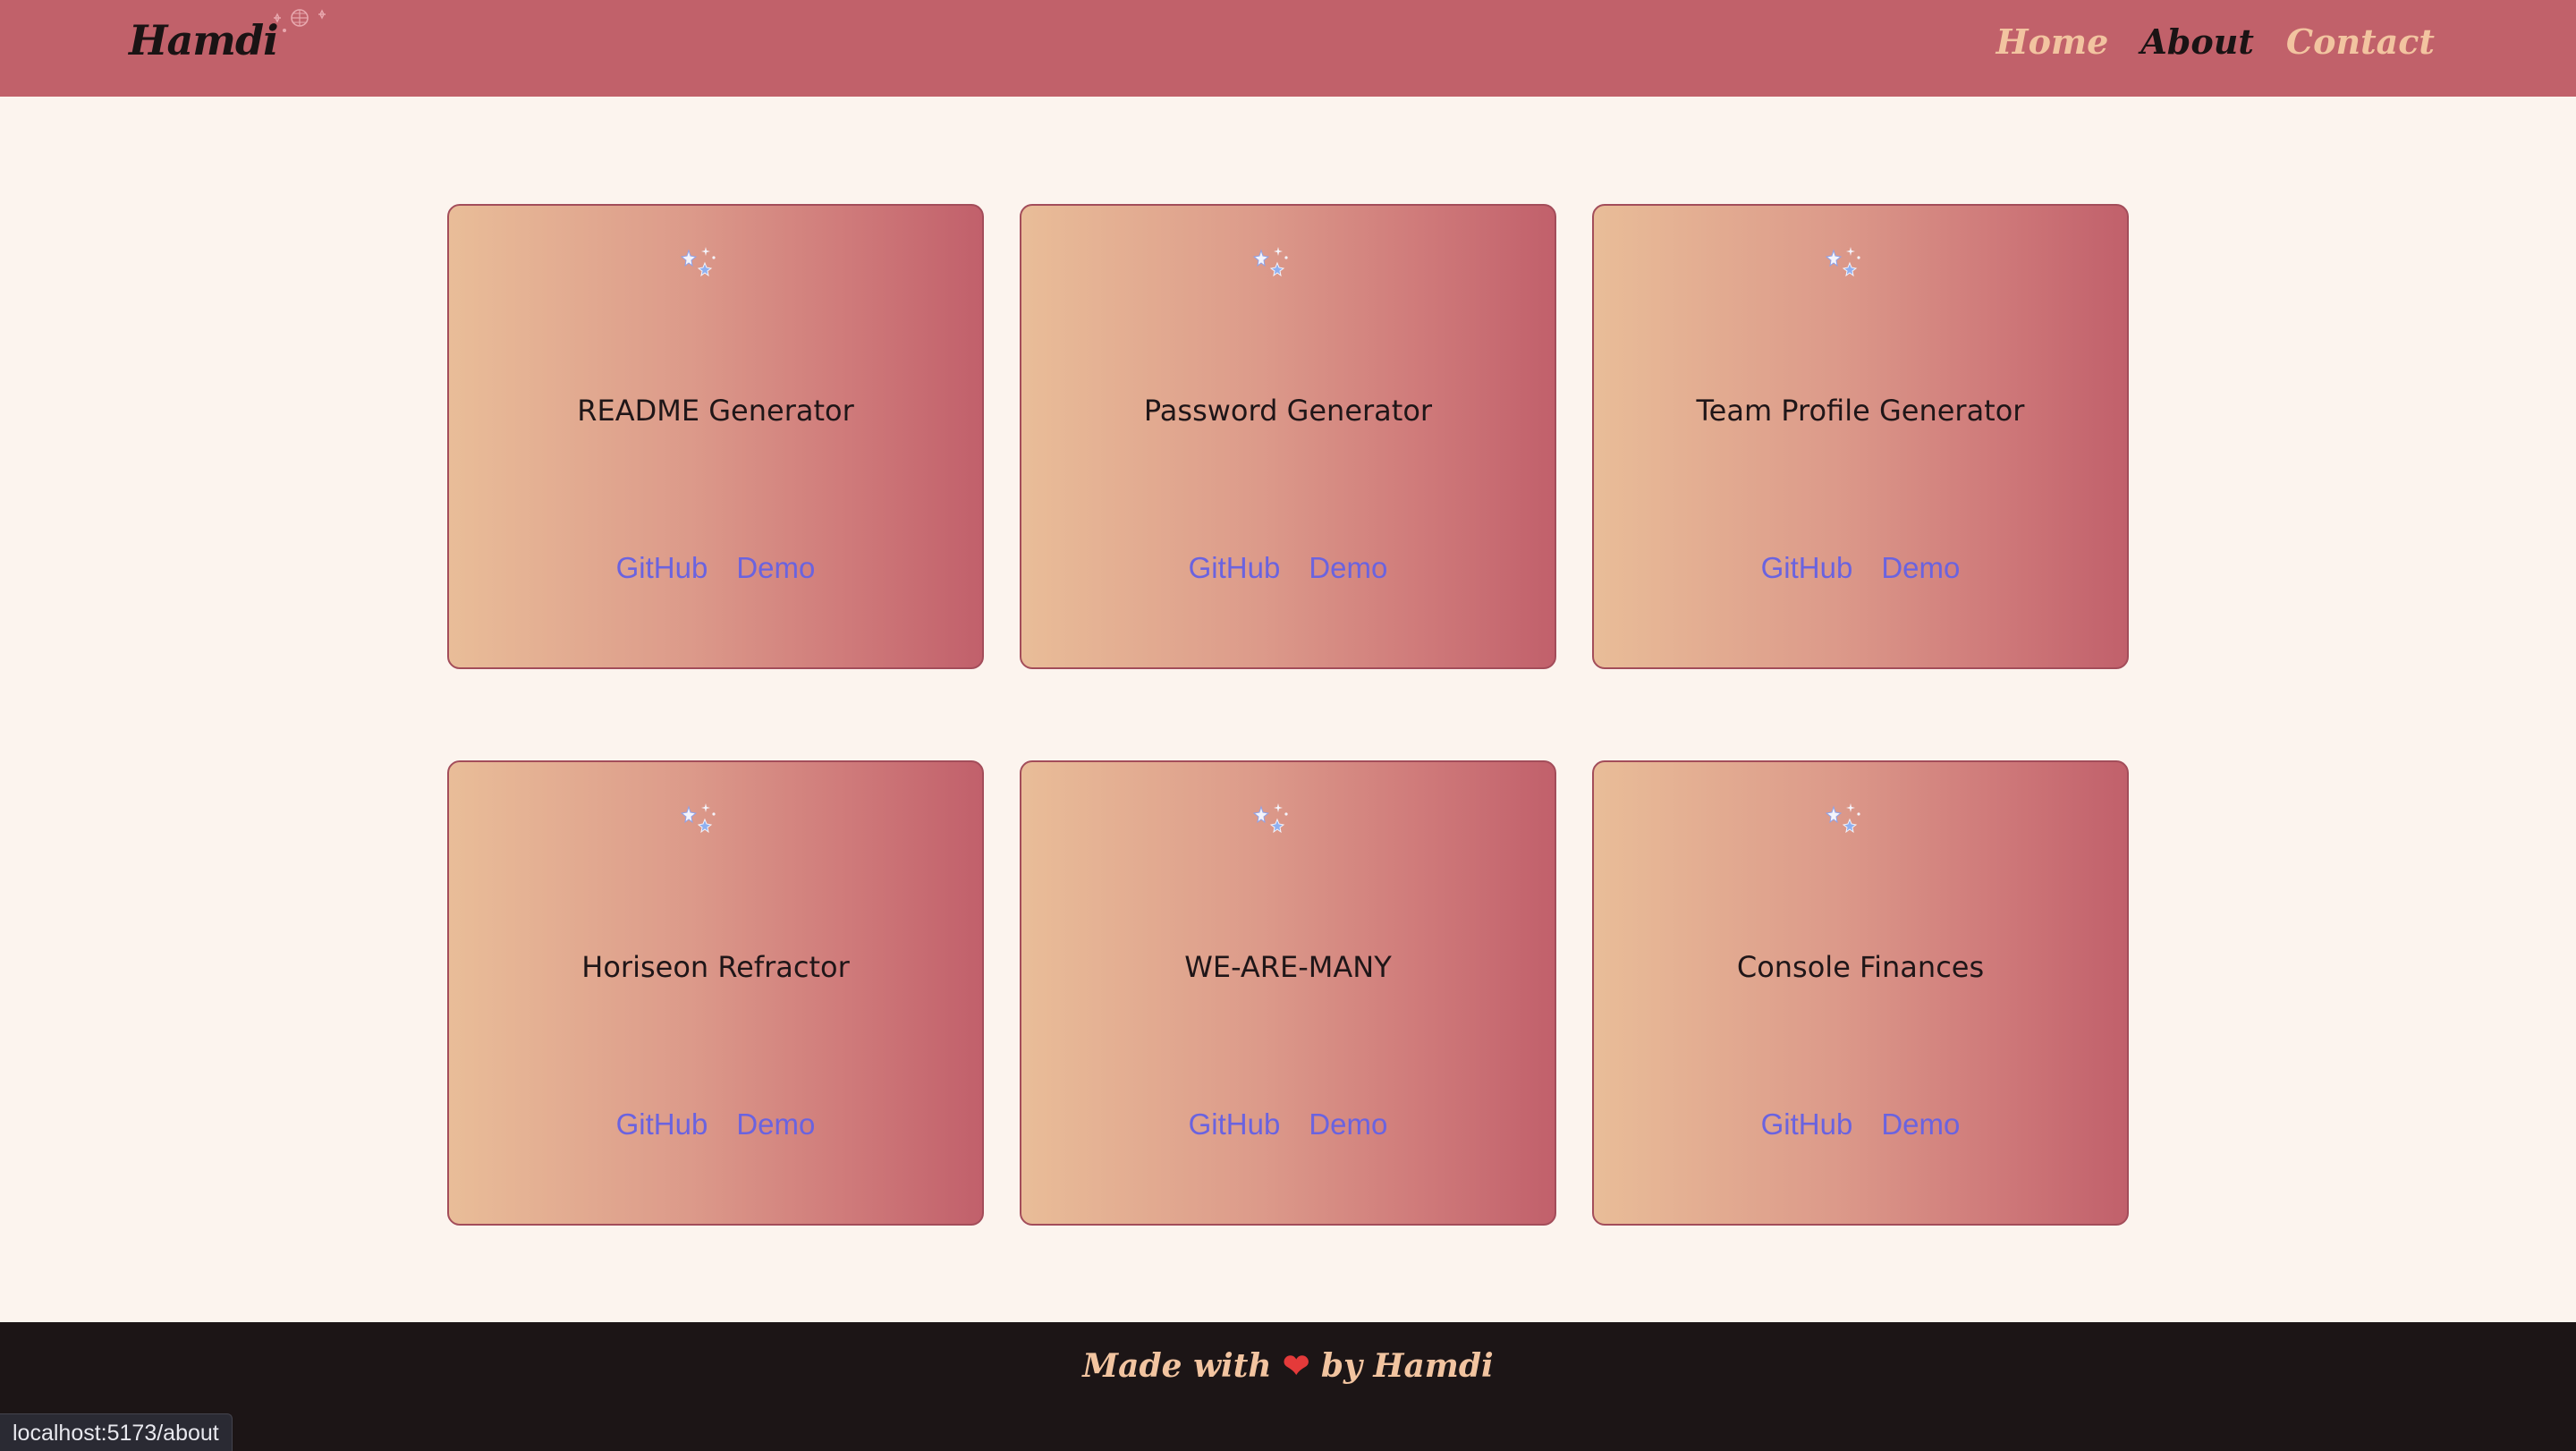 The width and height of the screenshot is (2576, 1451). Describe the element at coordinates (2197, 41) in the screenshot. I see `nav-link-about: About` at that location.